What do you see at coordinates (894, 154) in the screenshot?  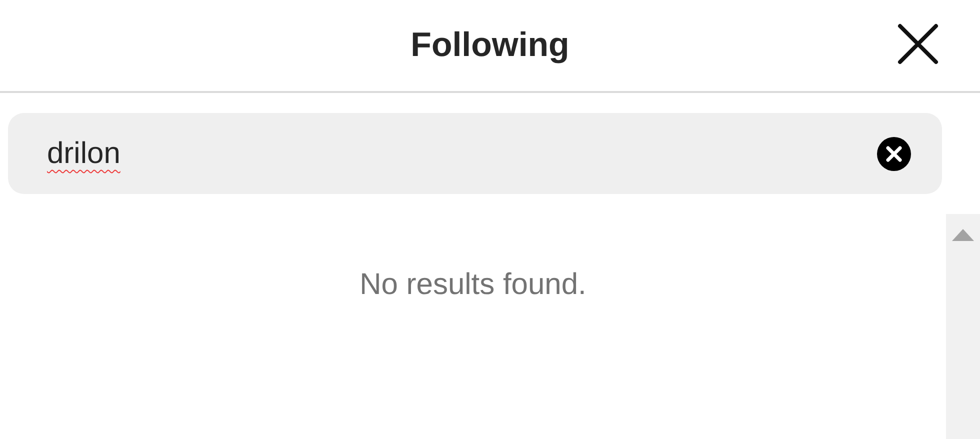 I see `clear-icon` at bounding box center [894, 154].